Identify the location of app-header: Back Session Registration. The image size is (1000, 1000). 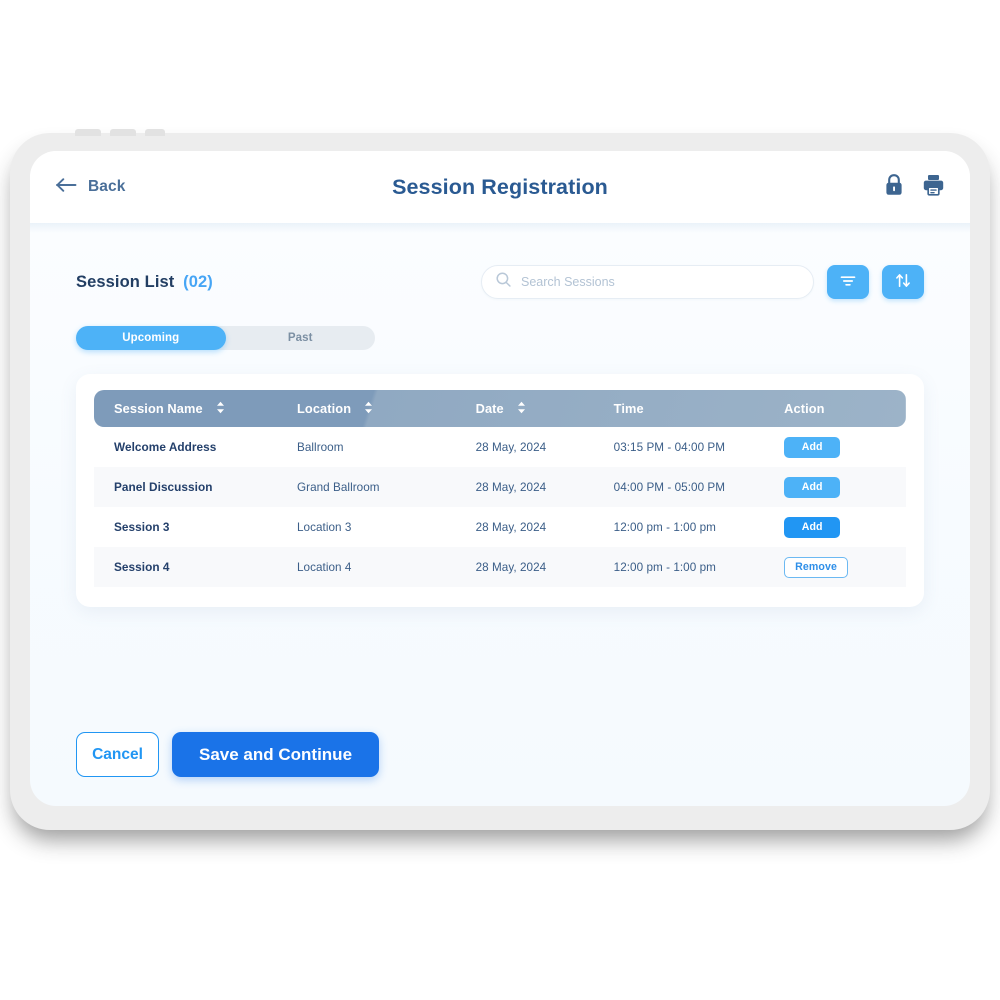
(500, 187).